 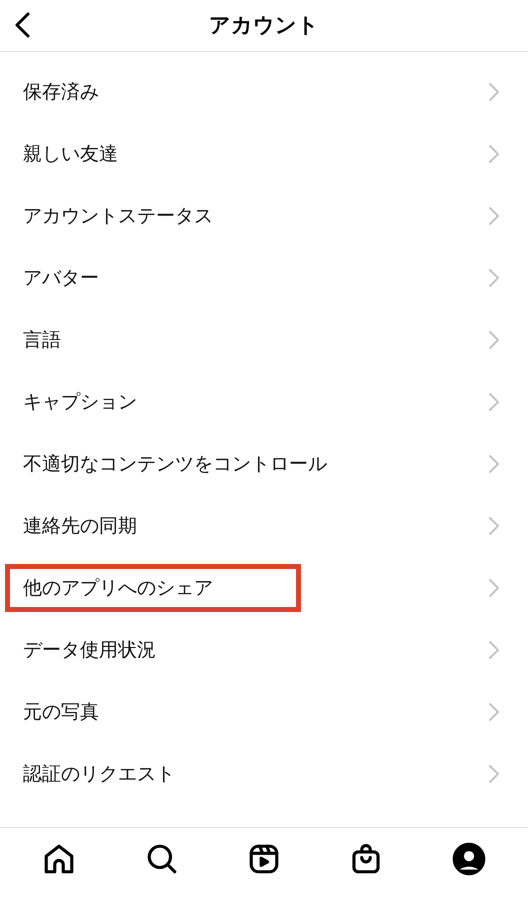 What do you see at coordinates (264, 340) in the screenshot?
I see `menu-row: 言語` at bounding box center [264, 340].